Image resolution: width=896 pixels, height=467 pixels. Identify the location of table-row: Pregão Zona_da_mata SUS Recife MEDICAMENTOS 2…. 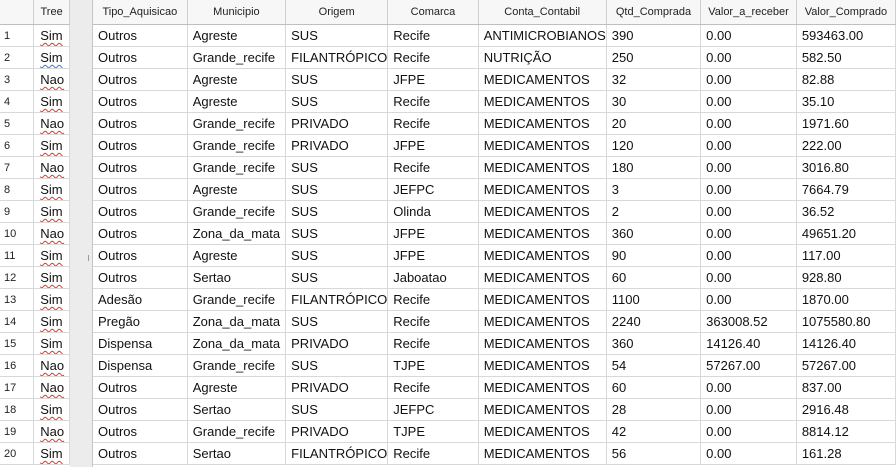
(494, 321).